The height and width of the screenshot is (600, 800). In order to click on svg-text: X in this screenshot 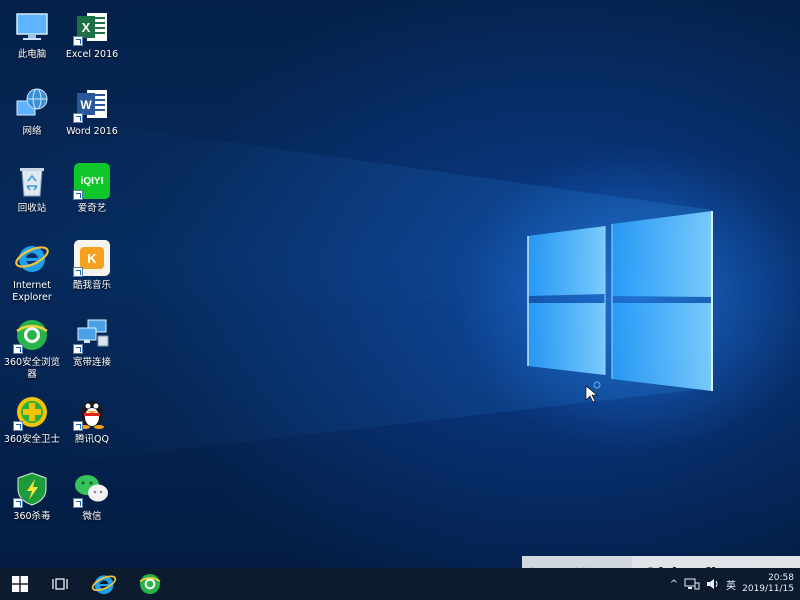, I will do `click(86, 27)`.